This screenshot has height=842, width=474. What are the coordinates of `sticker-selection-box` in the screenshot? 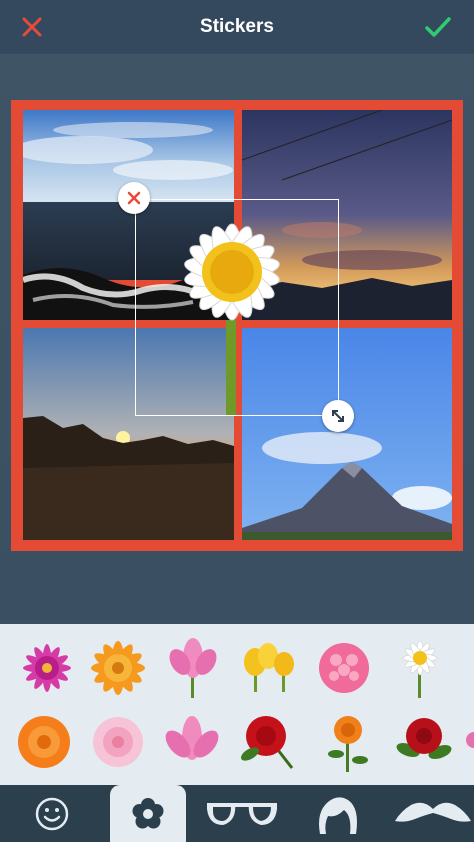 It's located at (237, 307).